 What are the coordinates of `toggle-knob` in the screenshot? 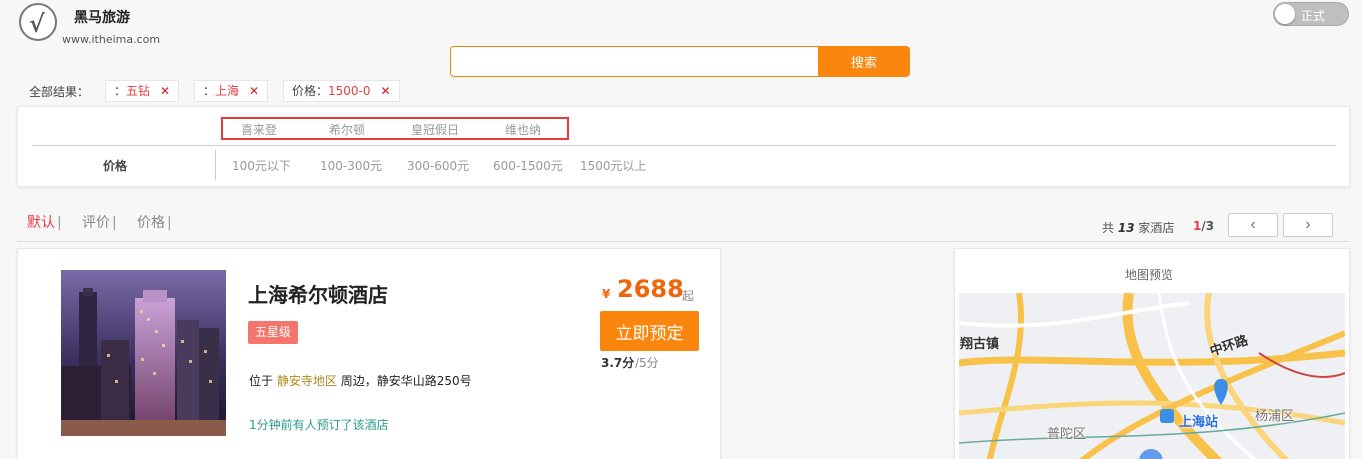 It's located at (1285, 14).